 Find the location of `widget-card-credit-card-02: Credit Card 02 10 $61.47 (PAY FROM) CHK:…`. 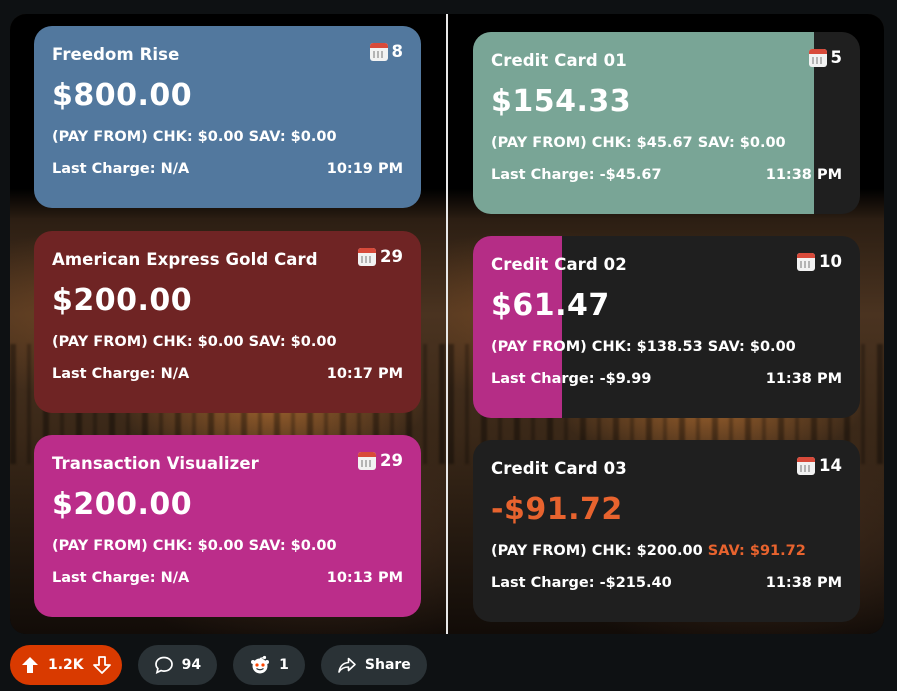

widget-card-credit-card-02: Credit Card 02 10 $61.47 (PAY FROM) CHK:… is located at coordinates (666, 327).